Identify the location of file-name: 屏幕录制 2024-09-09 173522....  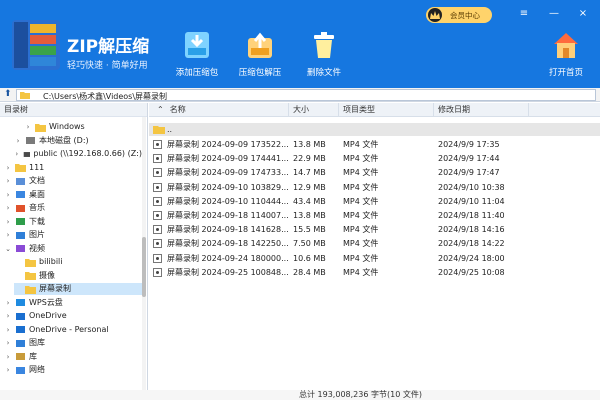
(228, 144).